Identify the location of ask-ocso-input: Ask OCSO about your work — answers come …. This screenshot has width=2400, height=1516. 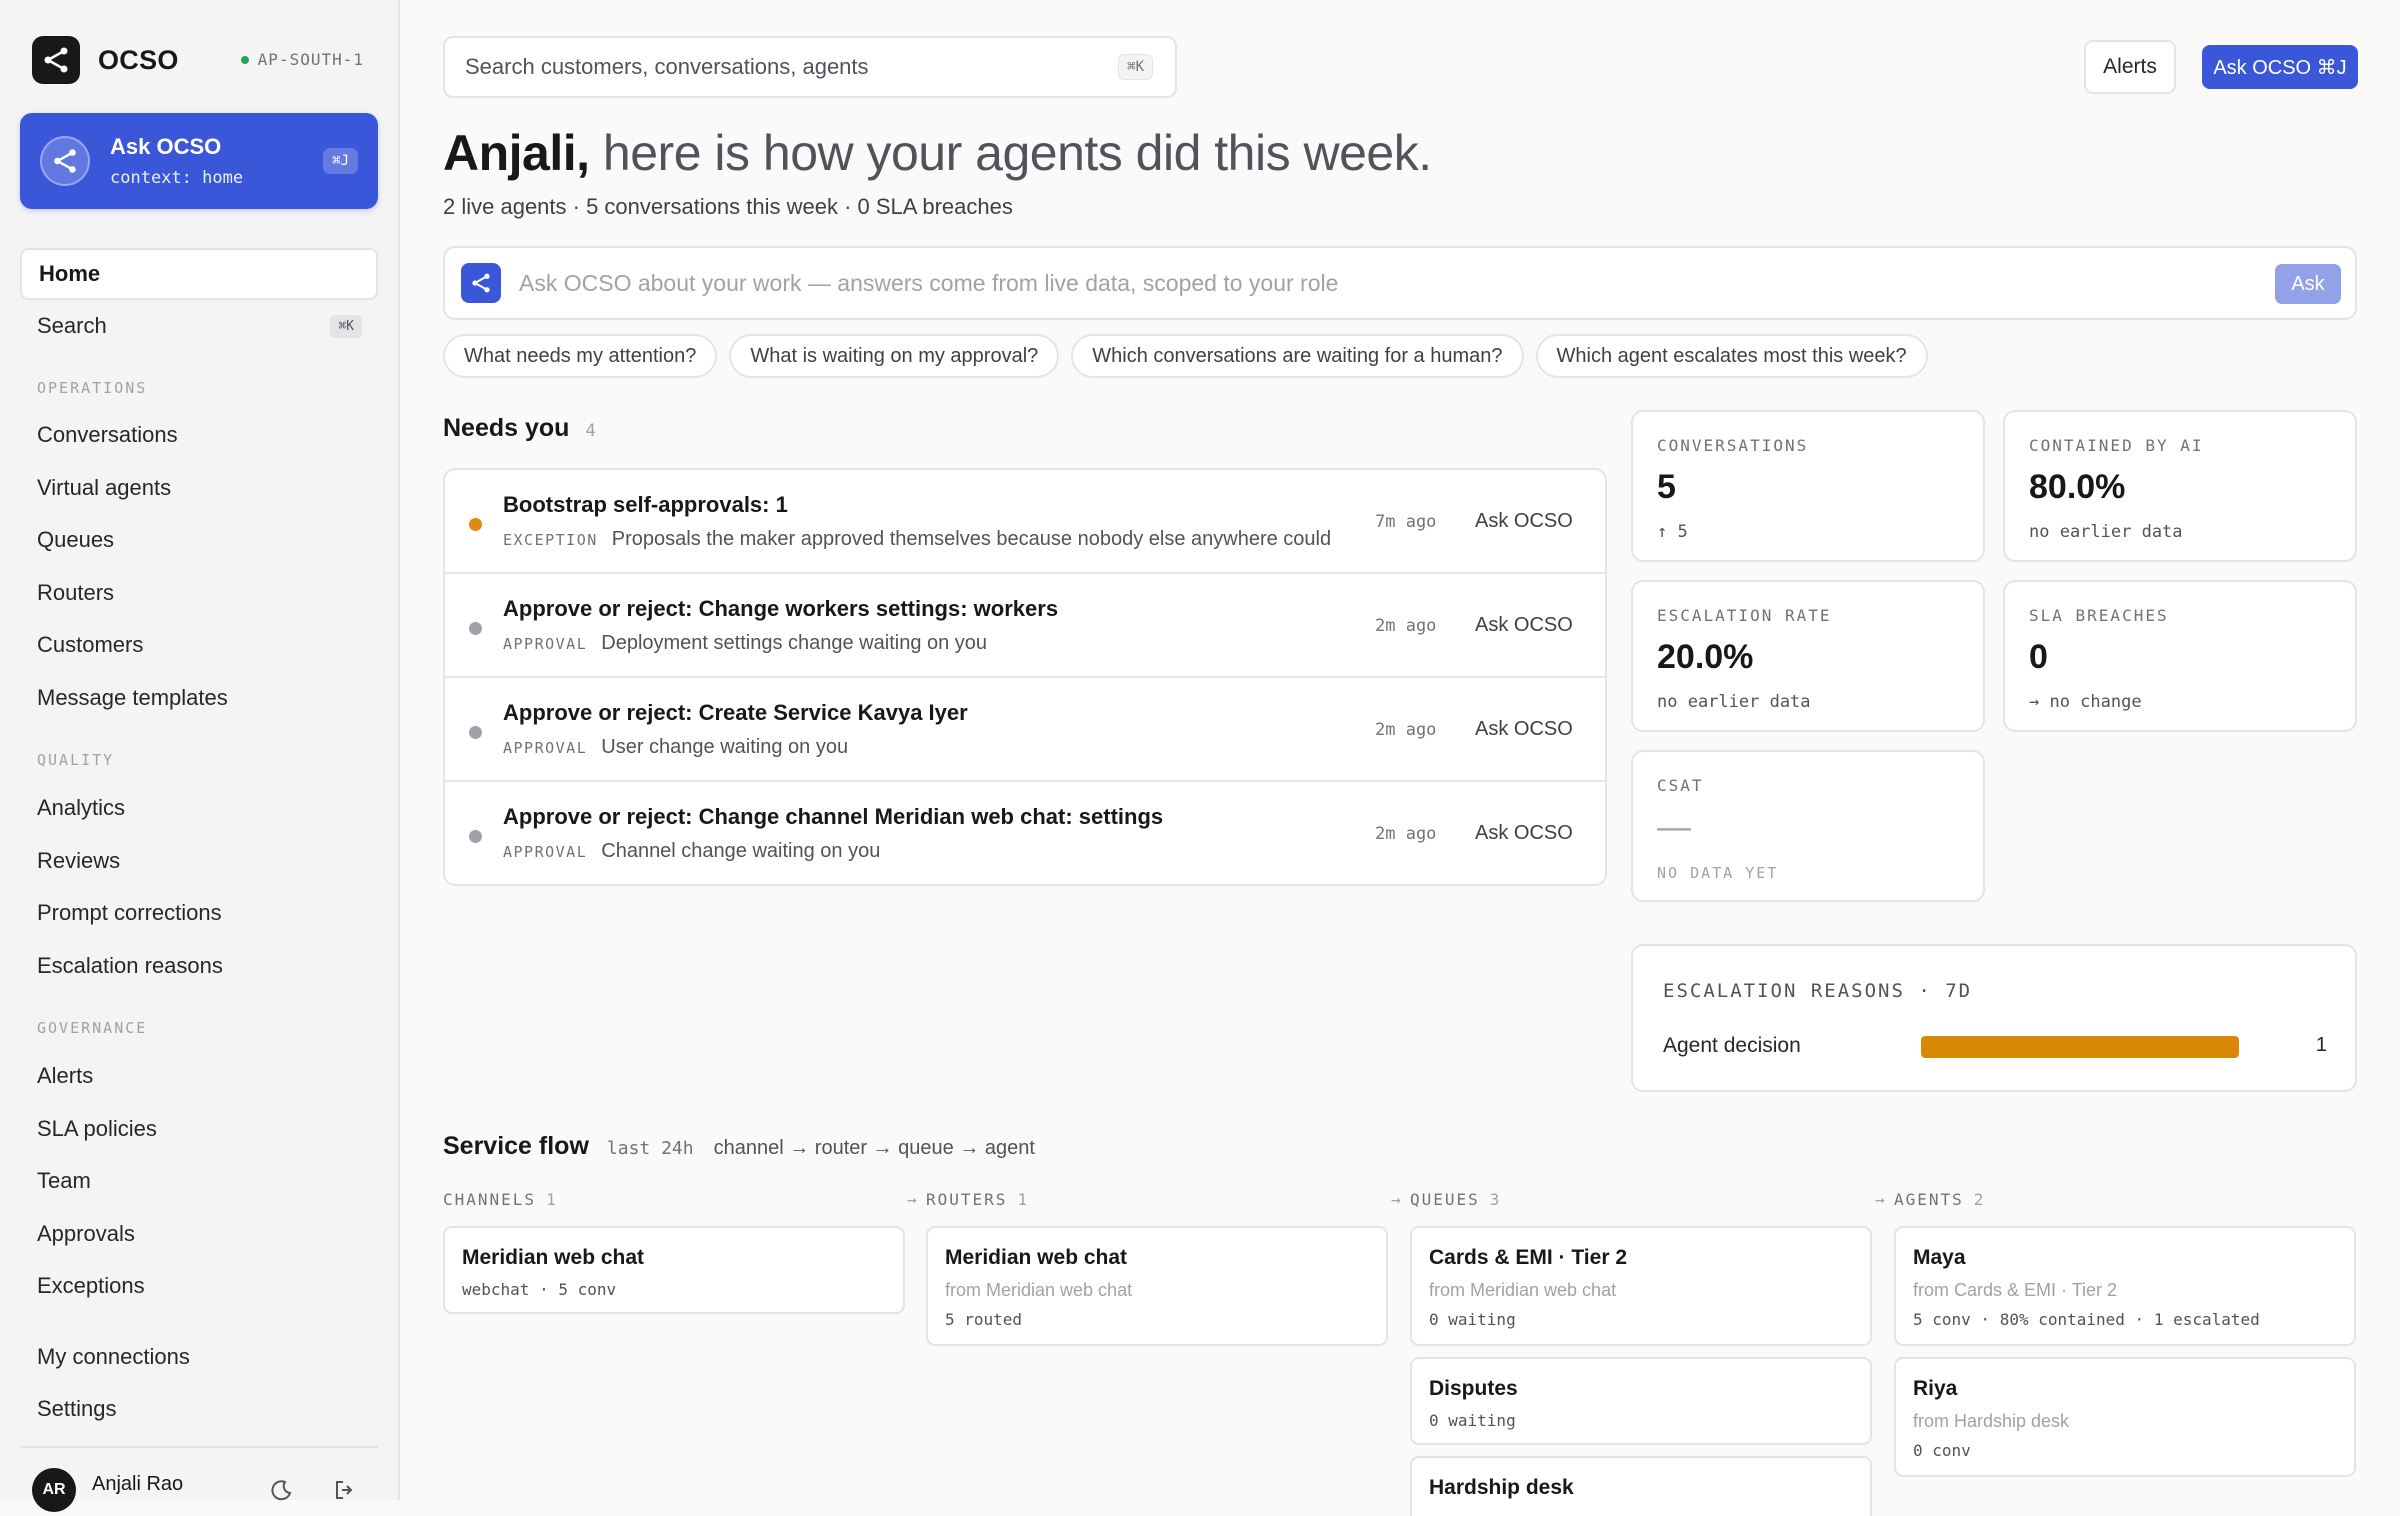
(1400, 283).